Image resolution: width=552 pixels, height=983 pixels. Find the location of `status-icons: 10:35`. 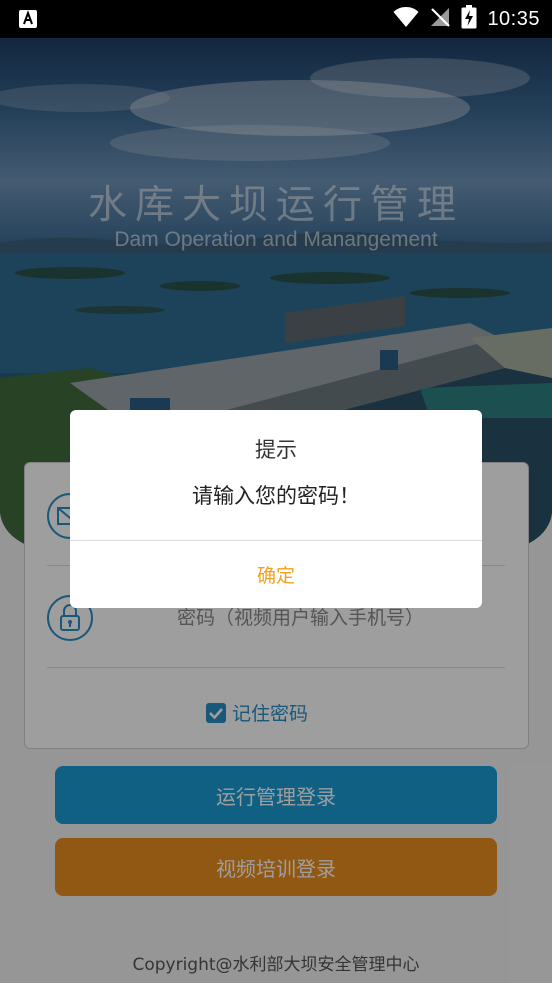

status-icons: 10:35 is located at coordinates (466, 19).